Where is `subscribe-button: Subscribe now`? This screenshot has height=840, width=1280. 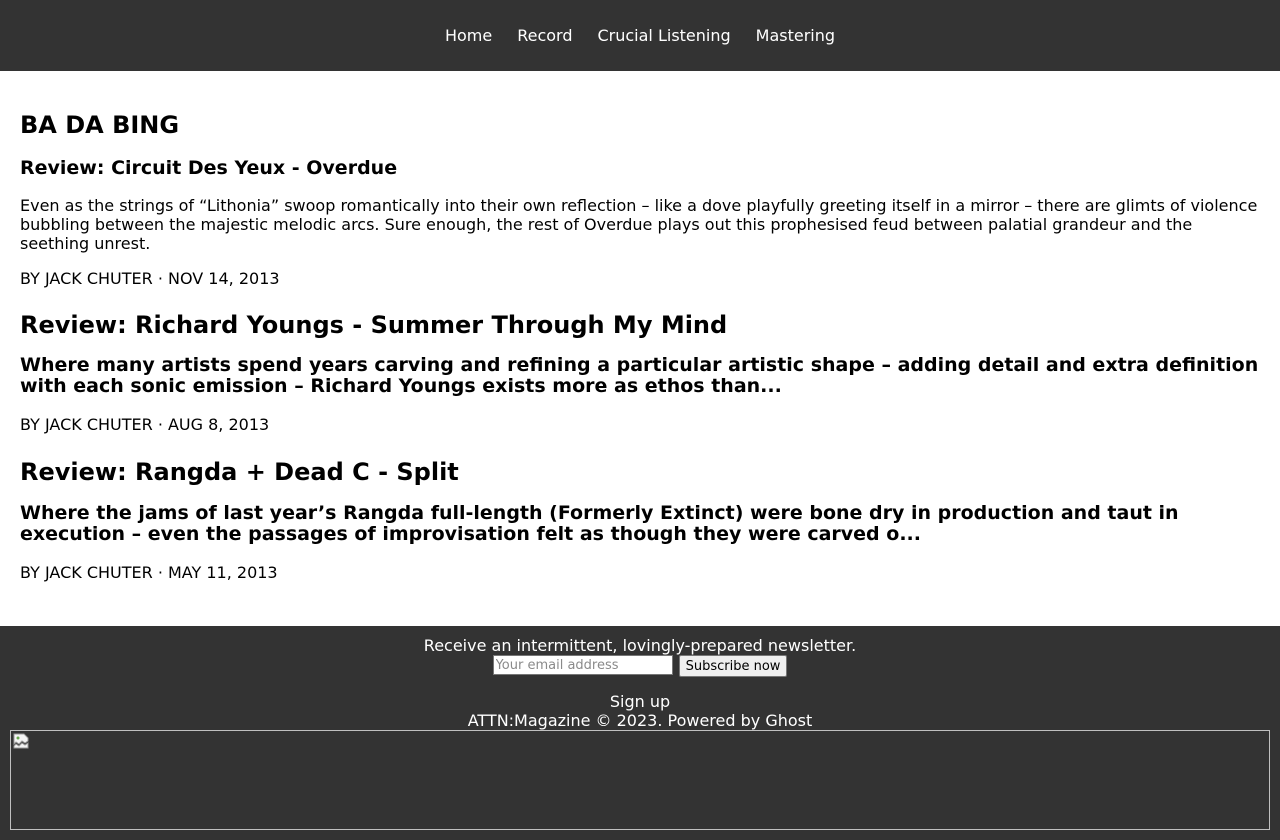
subscribe-button: Subscribe now is located at coordinates (733, 666).